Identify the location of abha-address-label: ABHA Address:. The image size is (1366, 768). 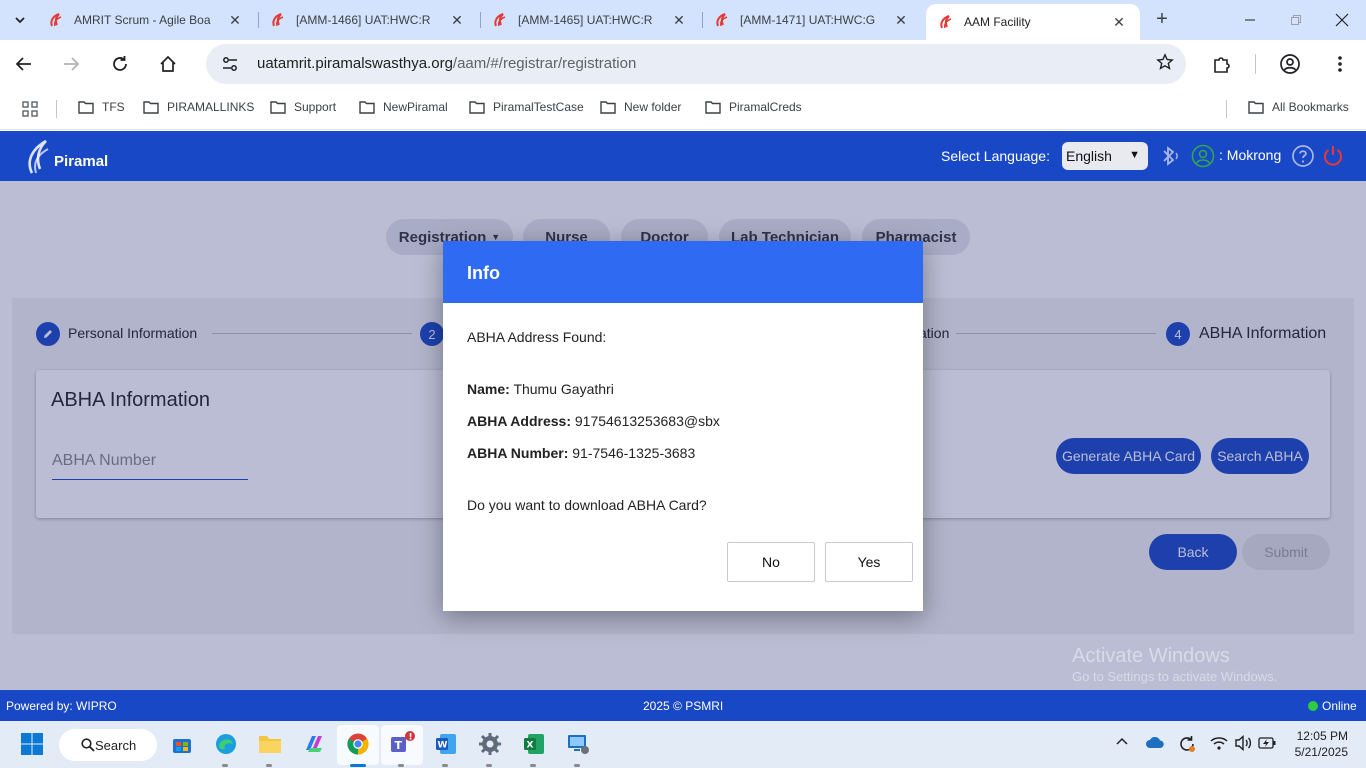
(519, 421).